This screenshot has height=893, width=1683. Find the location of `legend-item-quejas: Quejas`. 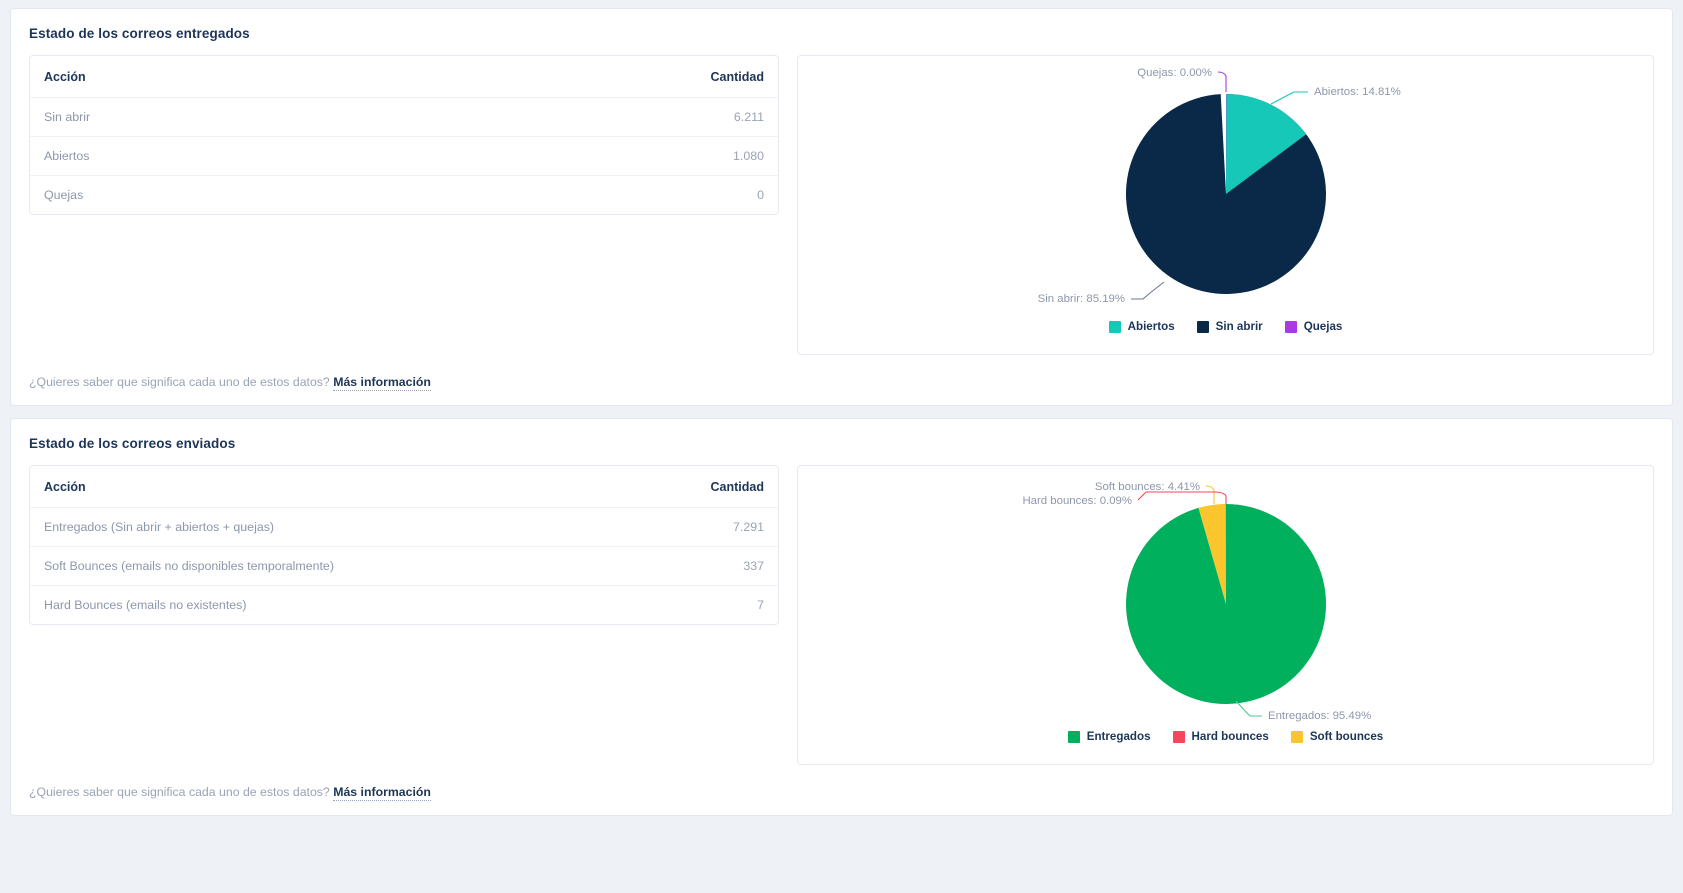

legend-item-quejas: Quejas is located at coordinates (1313, 326).